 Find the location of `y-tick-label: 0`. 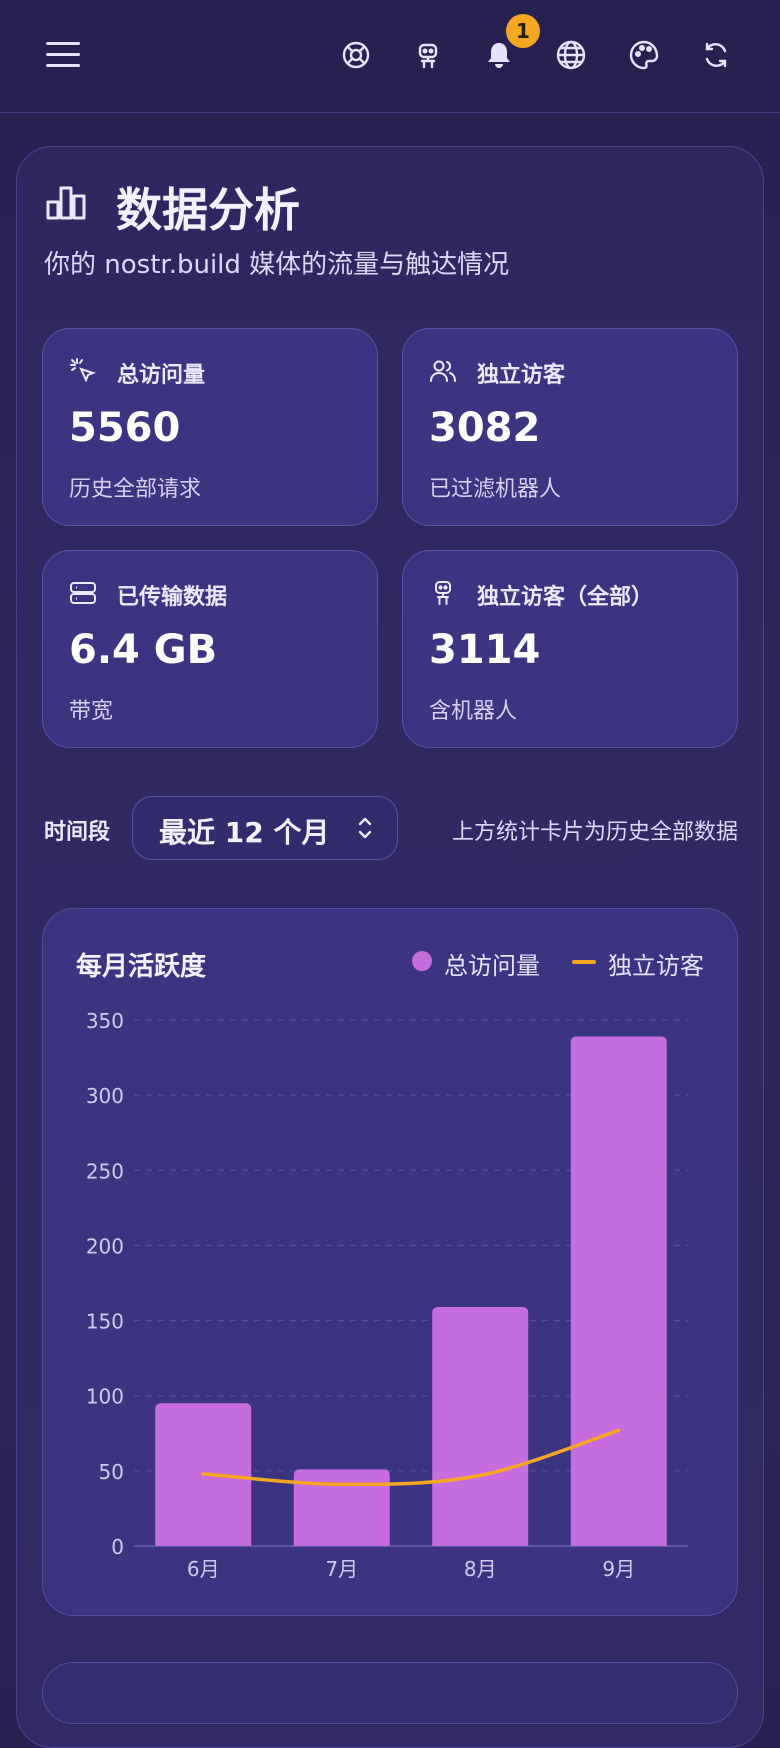

y-tick-label: 0 is located at coordinates (117, 1547).